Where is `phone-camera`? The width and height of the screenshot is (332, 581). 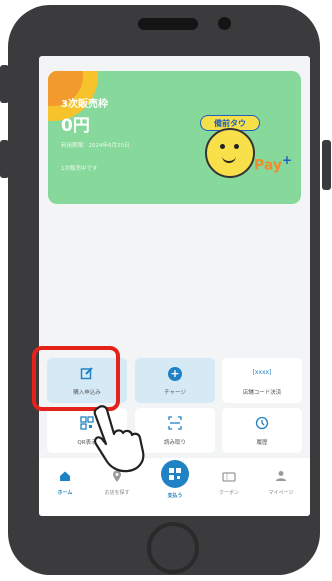 phone-camera is located at coordinates (224, 23).